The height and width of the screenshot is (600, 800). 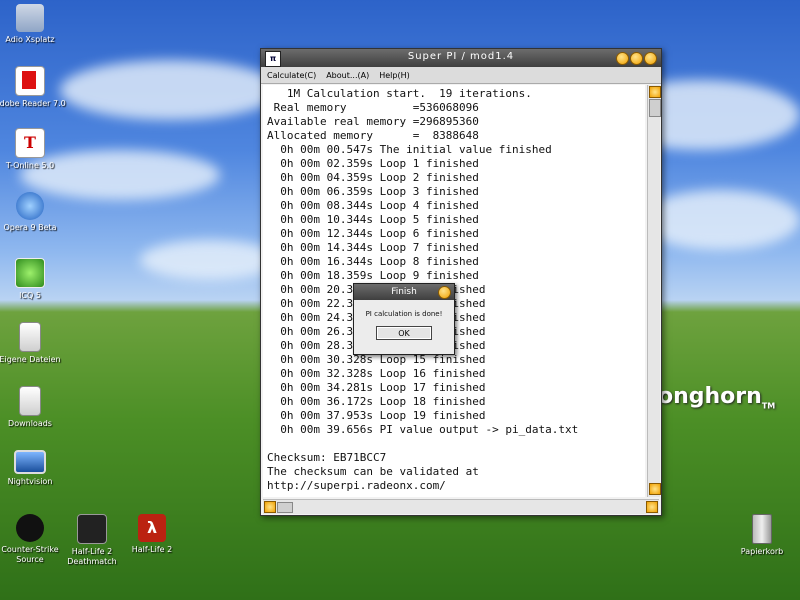 What do you see at coordinates (270, 507) in the screenshot?
I see `scroll-left-arrow` at bounding box center [270, 507].